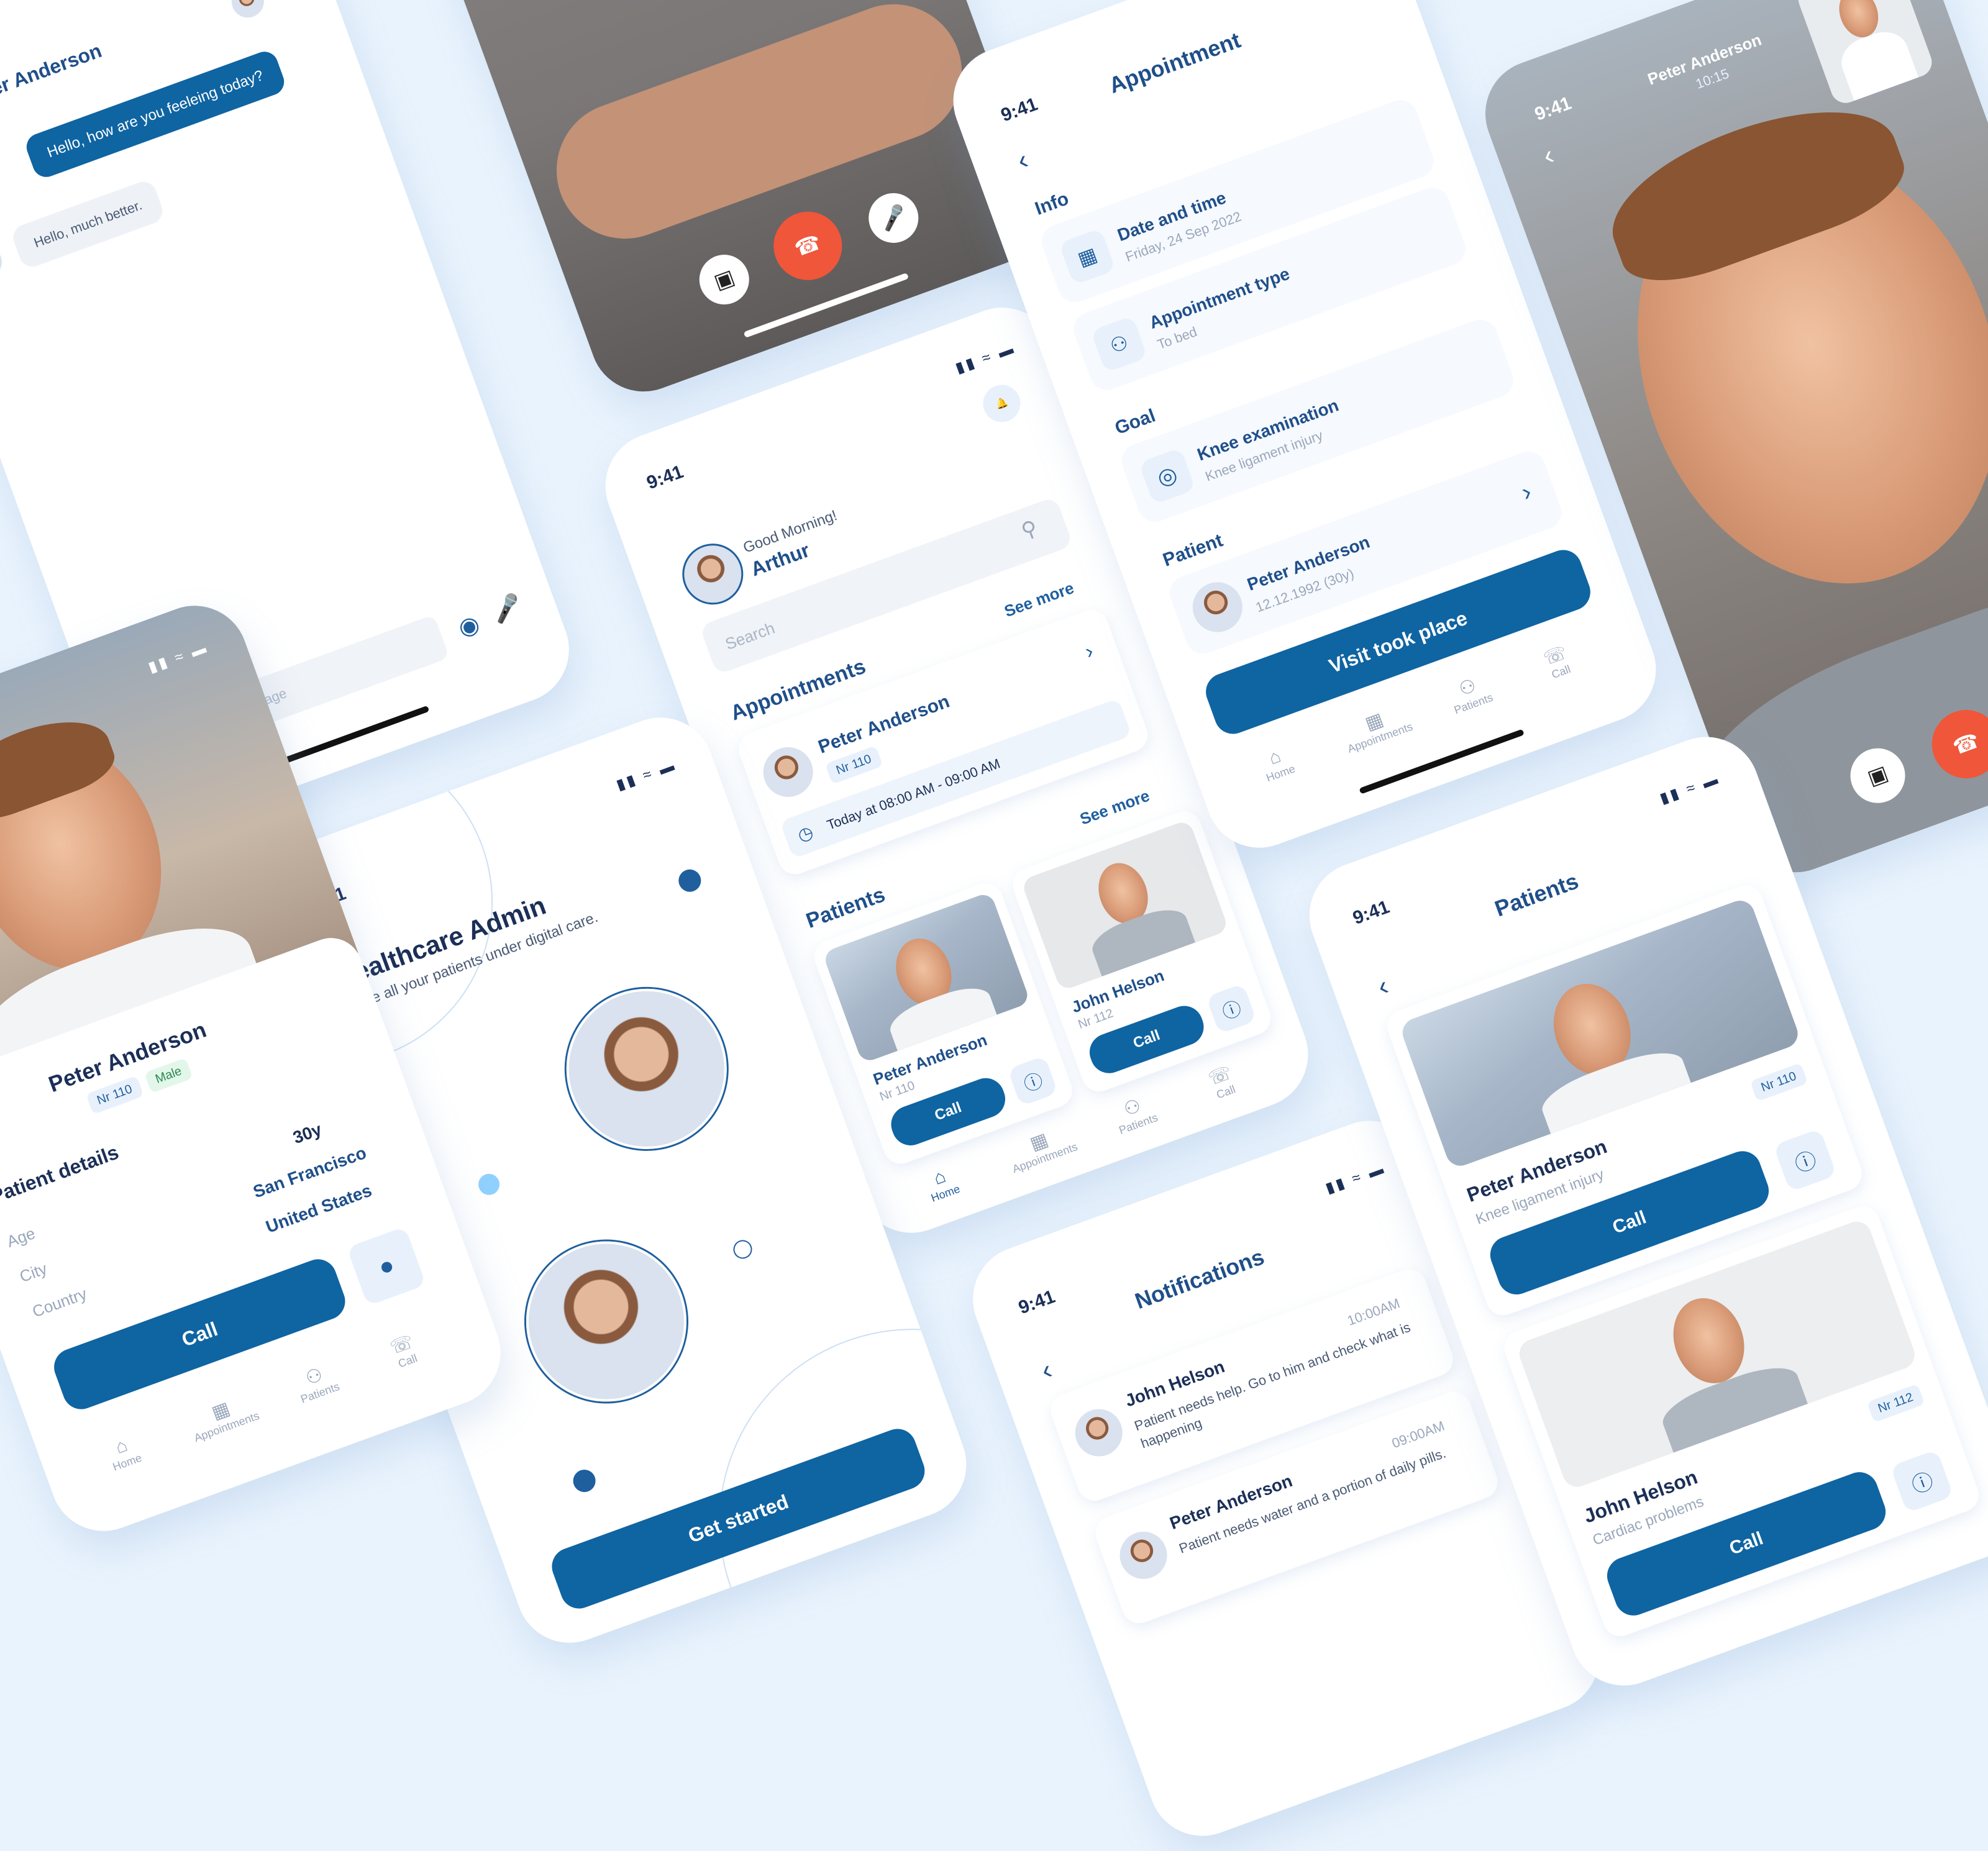 The image size is (1988, 1851). Describe the element at coordinates (788, 772) in the screenshot. I see `appointment-avatar` at that location.